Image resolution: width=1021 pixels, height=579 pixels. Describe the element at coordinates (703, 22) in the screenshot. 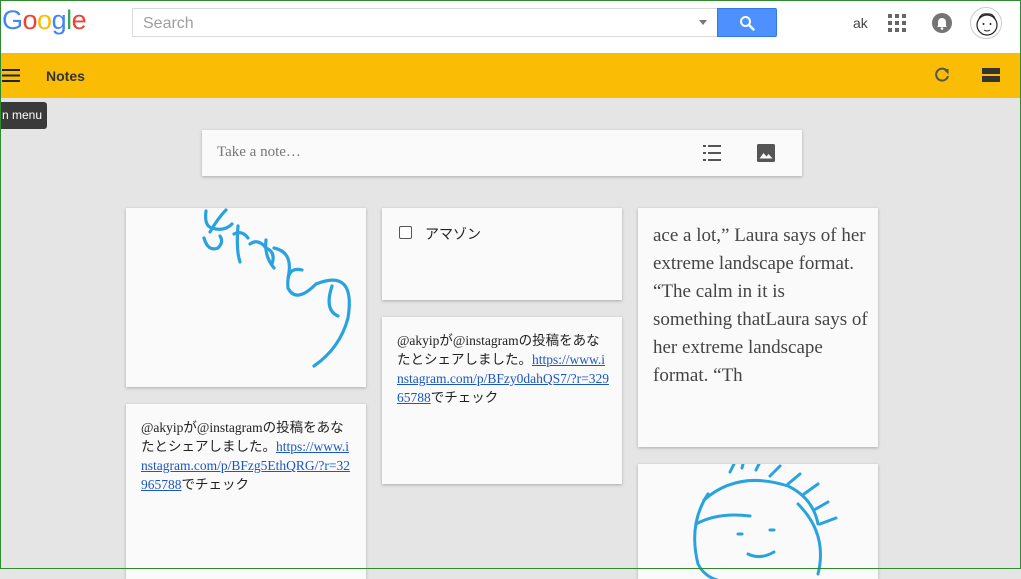

I see `search-dropdown-caret-icon` at that location.